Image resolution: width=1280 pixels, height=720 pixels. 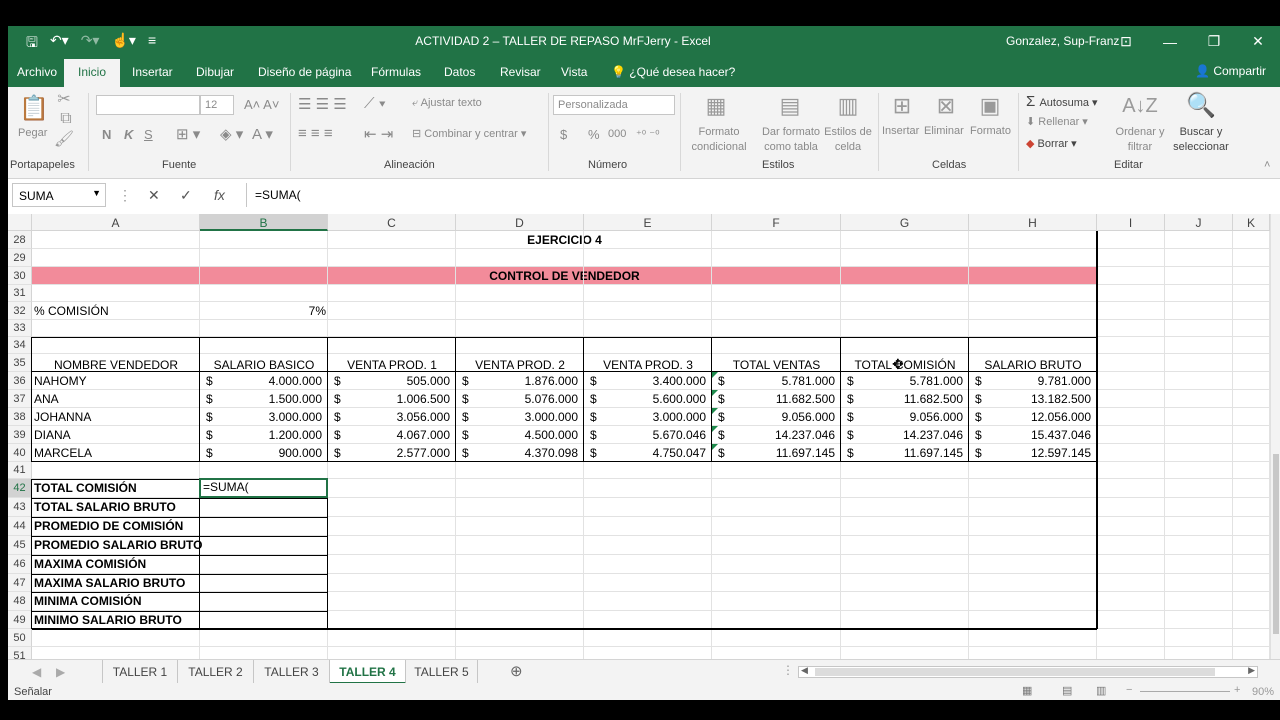 I want to click on cancel-icon: ✕, so click(x=154, y=195).